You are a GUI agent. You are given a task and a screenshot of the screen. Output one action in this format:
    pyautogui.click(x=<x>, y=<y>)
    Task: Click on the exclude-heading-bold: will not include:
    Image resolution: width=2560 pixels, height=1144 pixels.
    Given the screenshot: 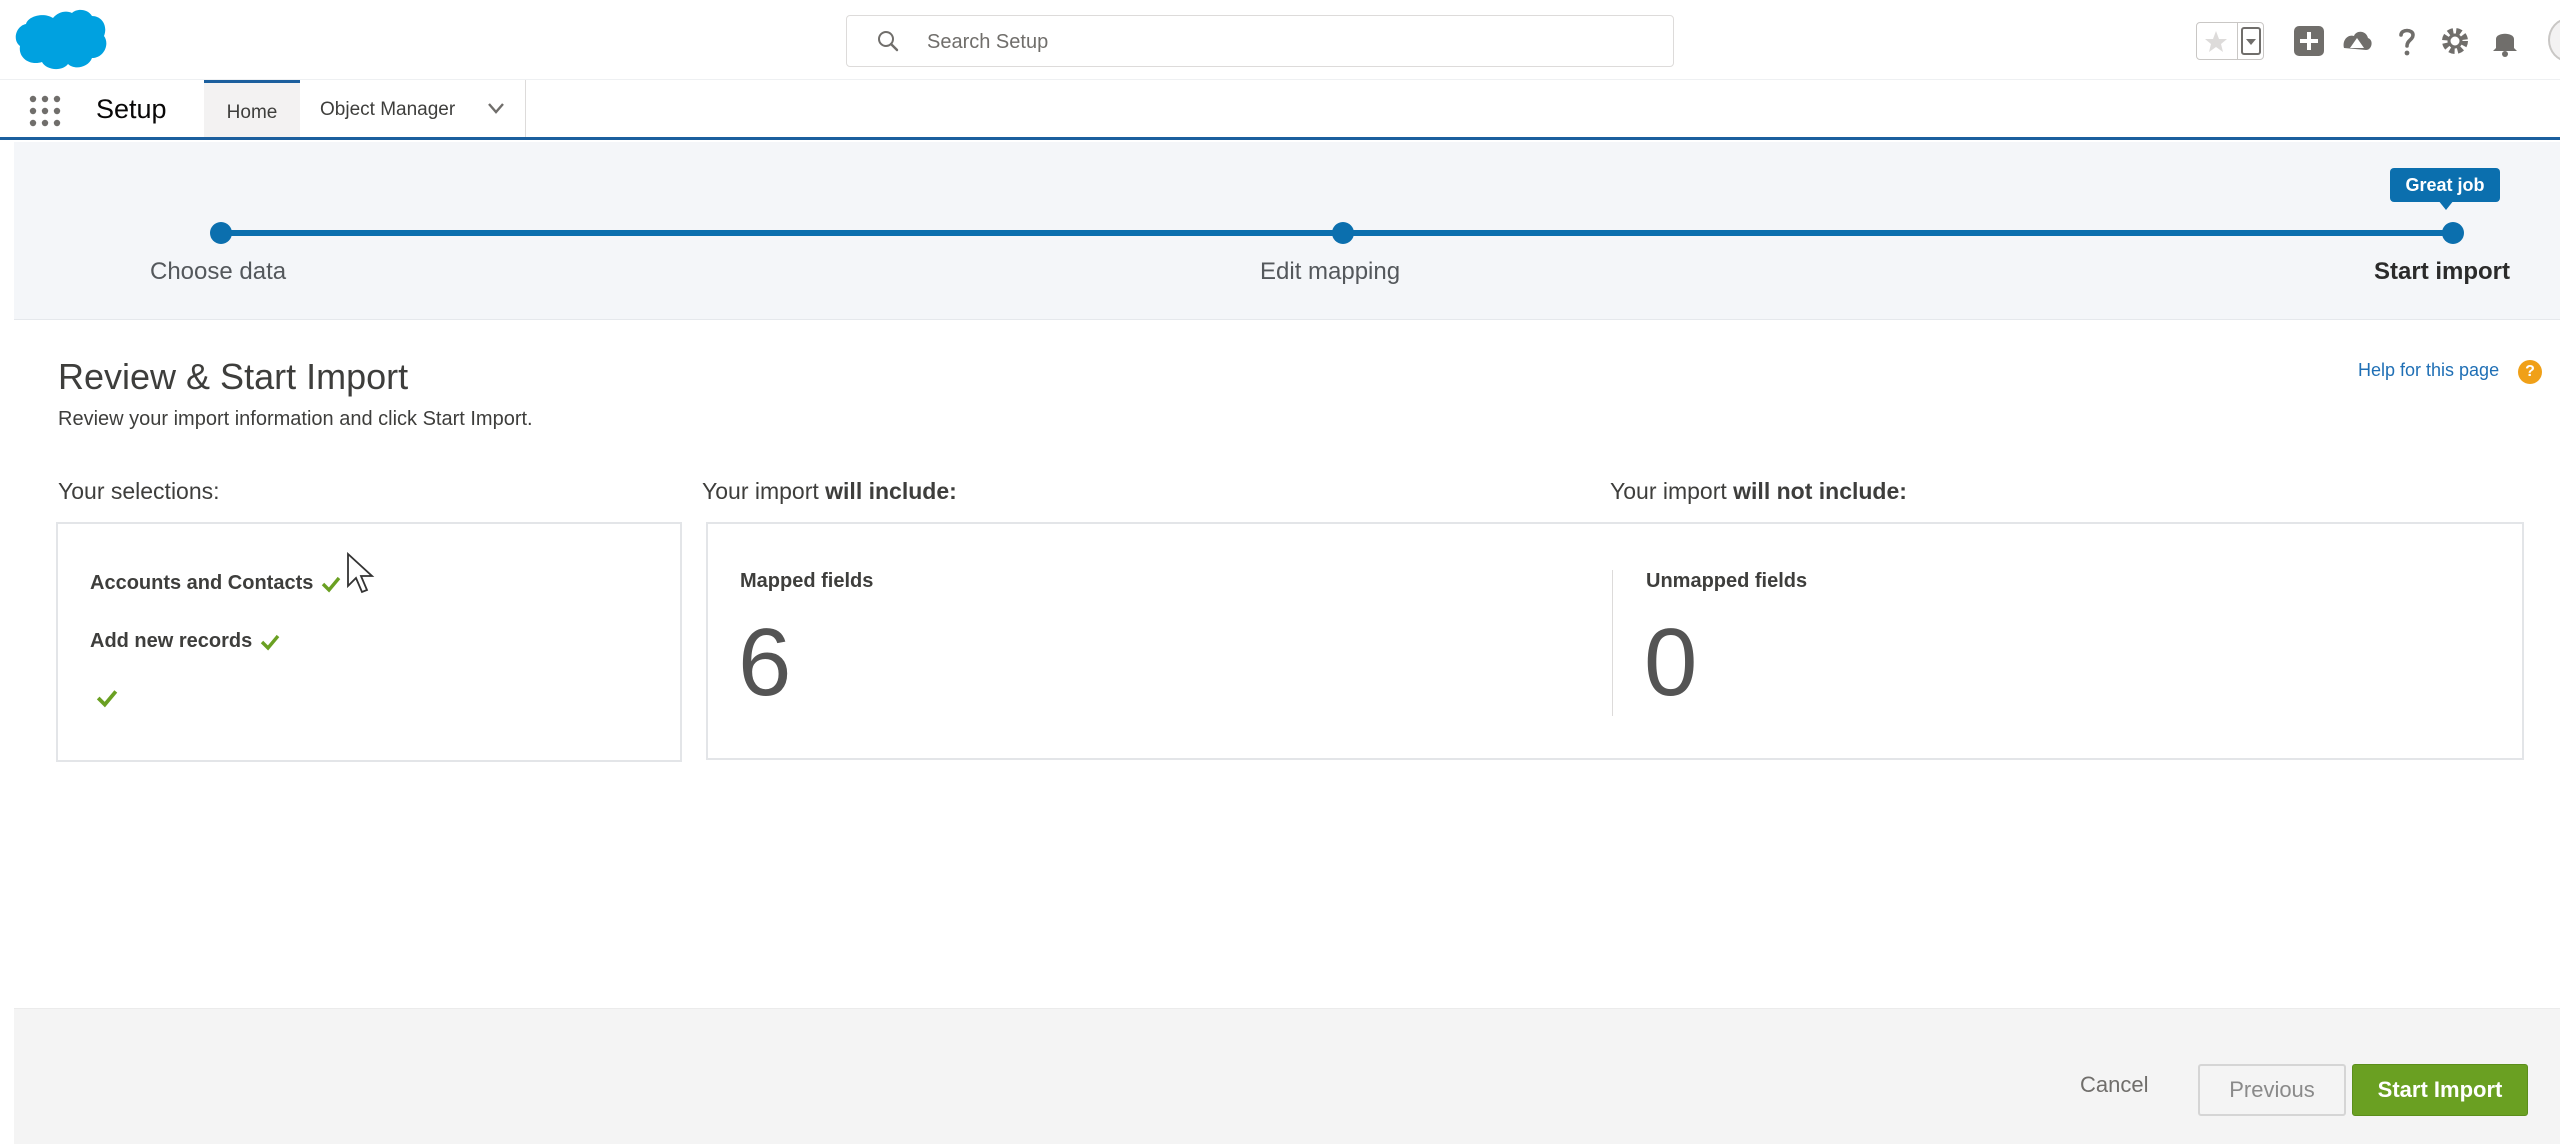 What is the action you would take?
    pyautogui.click(x=1820, y=491)
    